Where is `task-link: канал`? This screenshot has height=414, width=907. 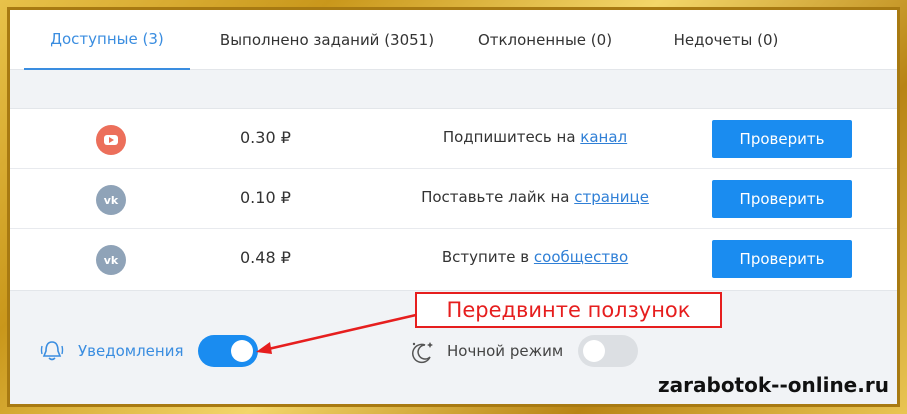
task-link: канал is located at coordinates (603, 137).